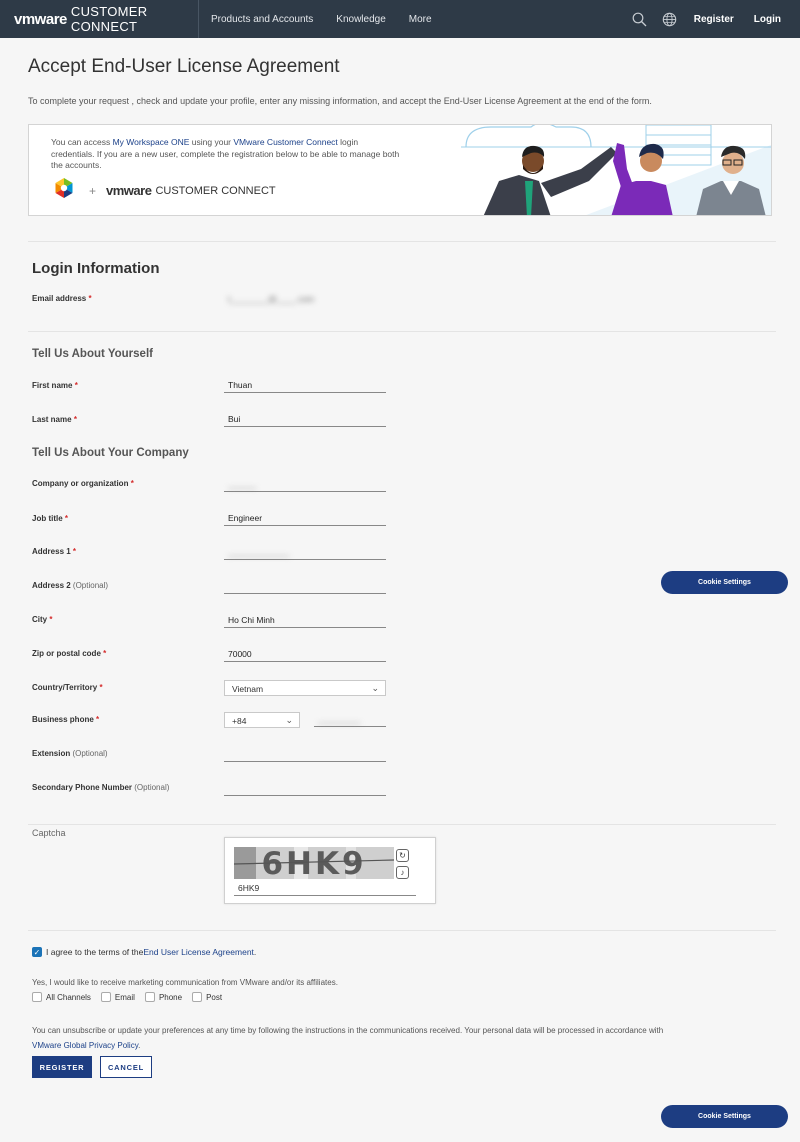 Image resolution: width=800 pixels, height=1142 pixels. What do you see at coordinates (110, 453) in the screenshot?
I see `about-company-heading: Tell Us About Your Company` at bounding box center [110, 453].